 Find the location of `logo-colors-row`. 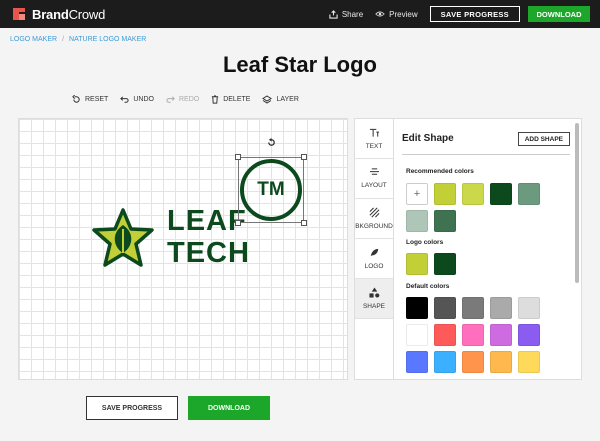

logo-colors-row is located at coordinates (434, 264).